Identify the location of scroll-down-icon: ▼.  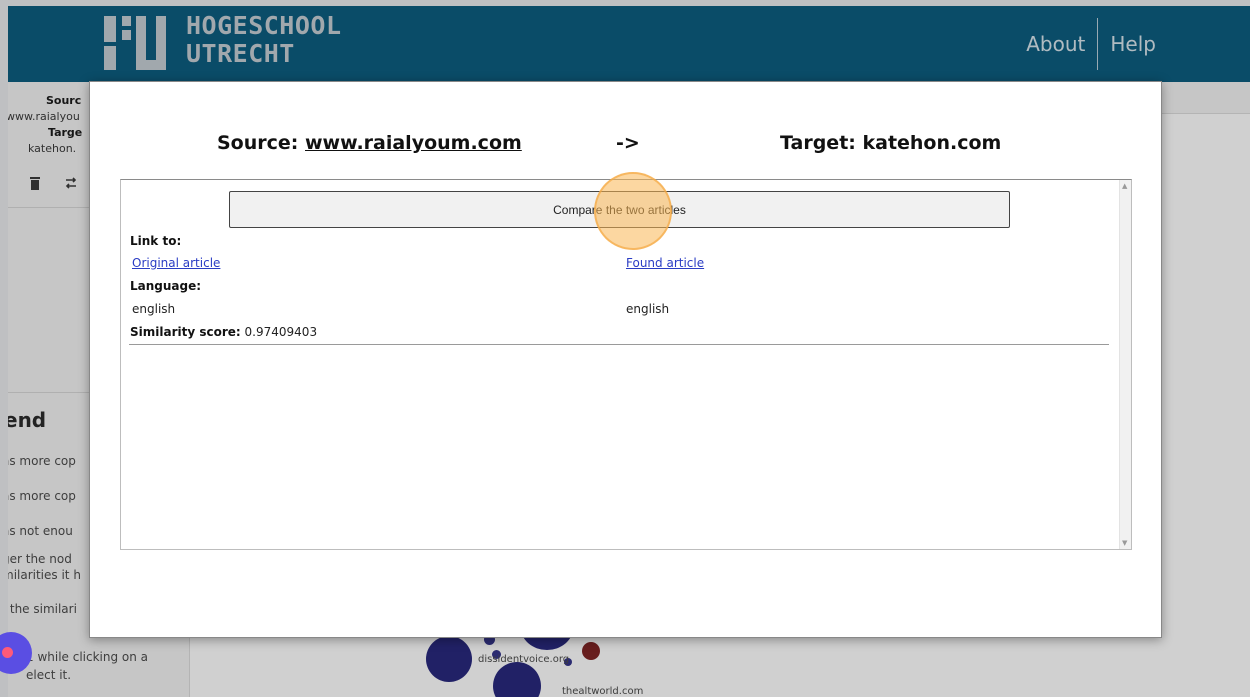
(1124, 543).